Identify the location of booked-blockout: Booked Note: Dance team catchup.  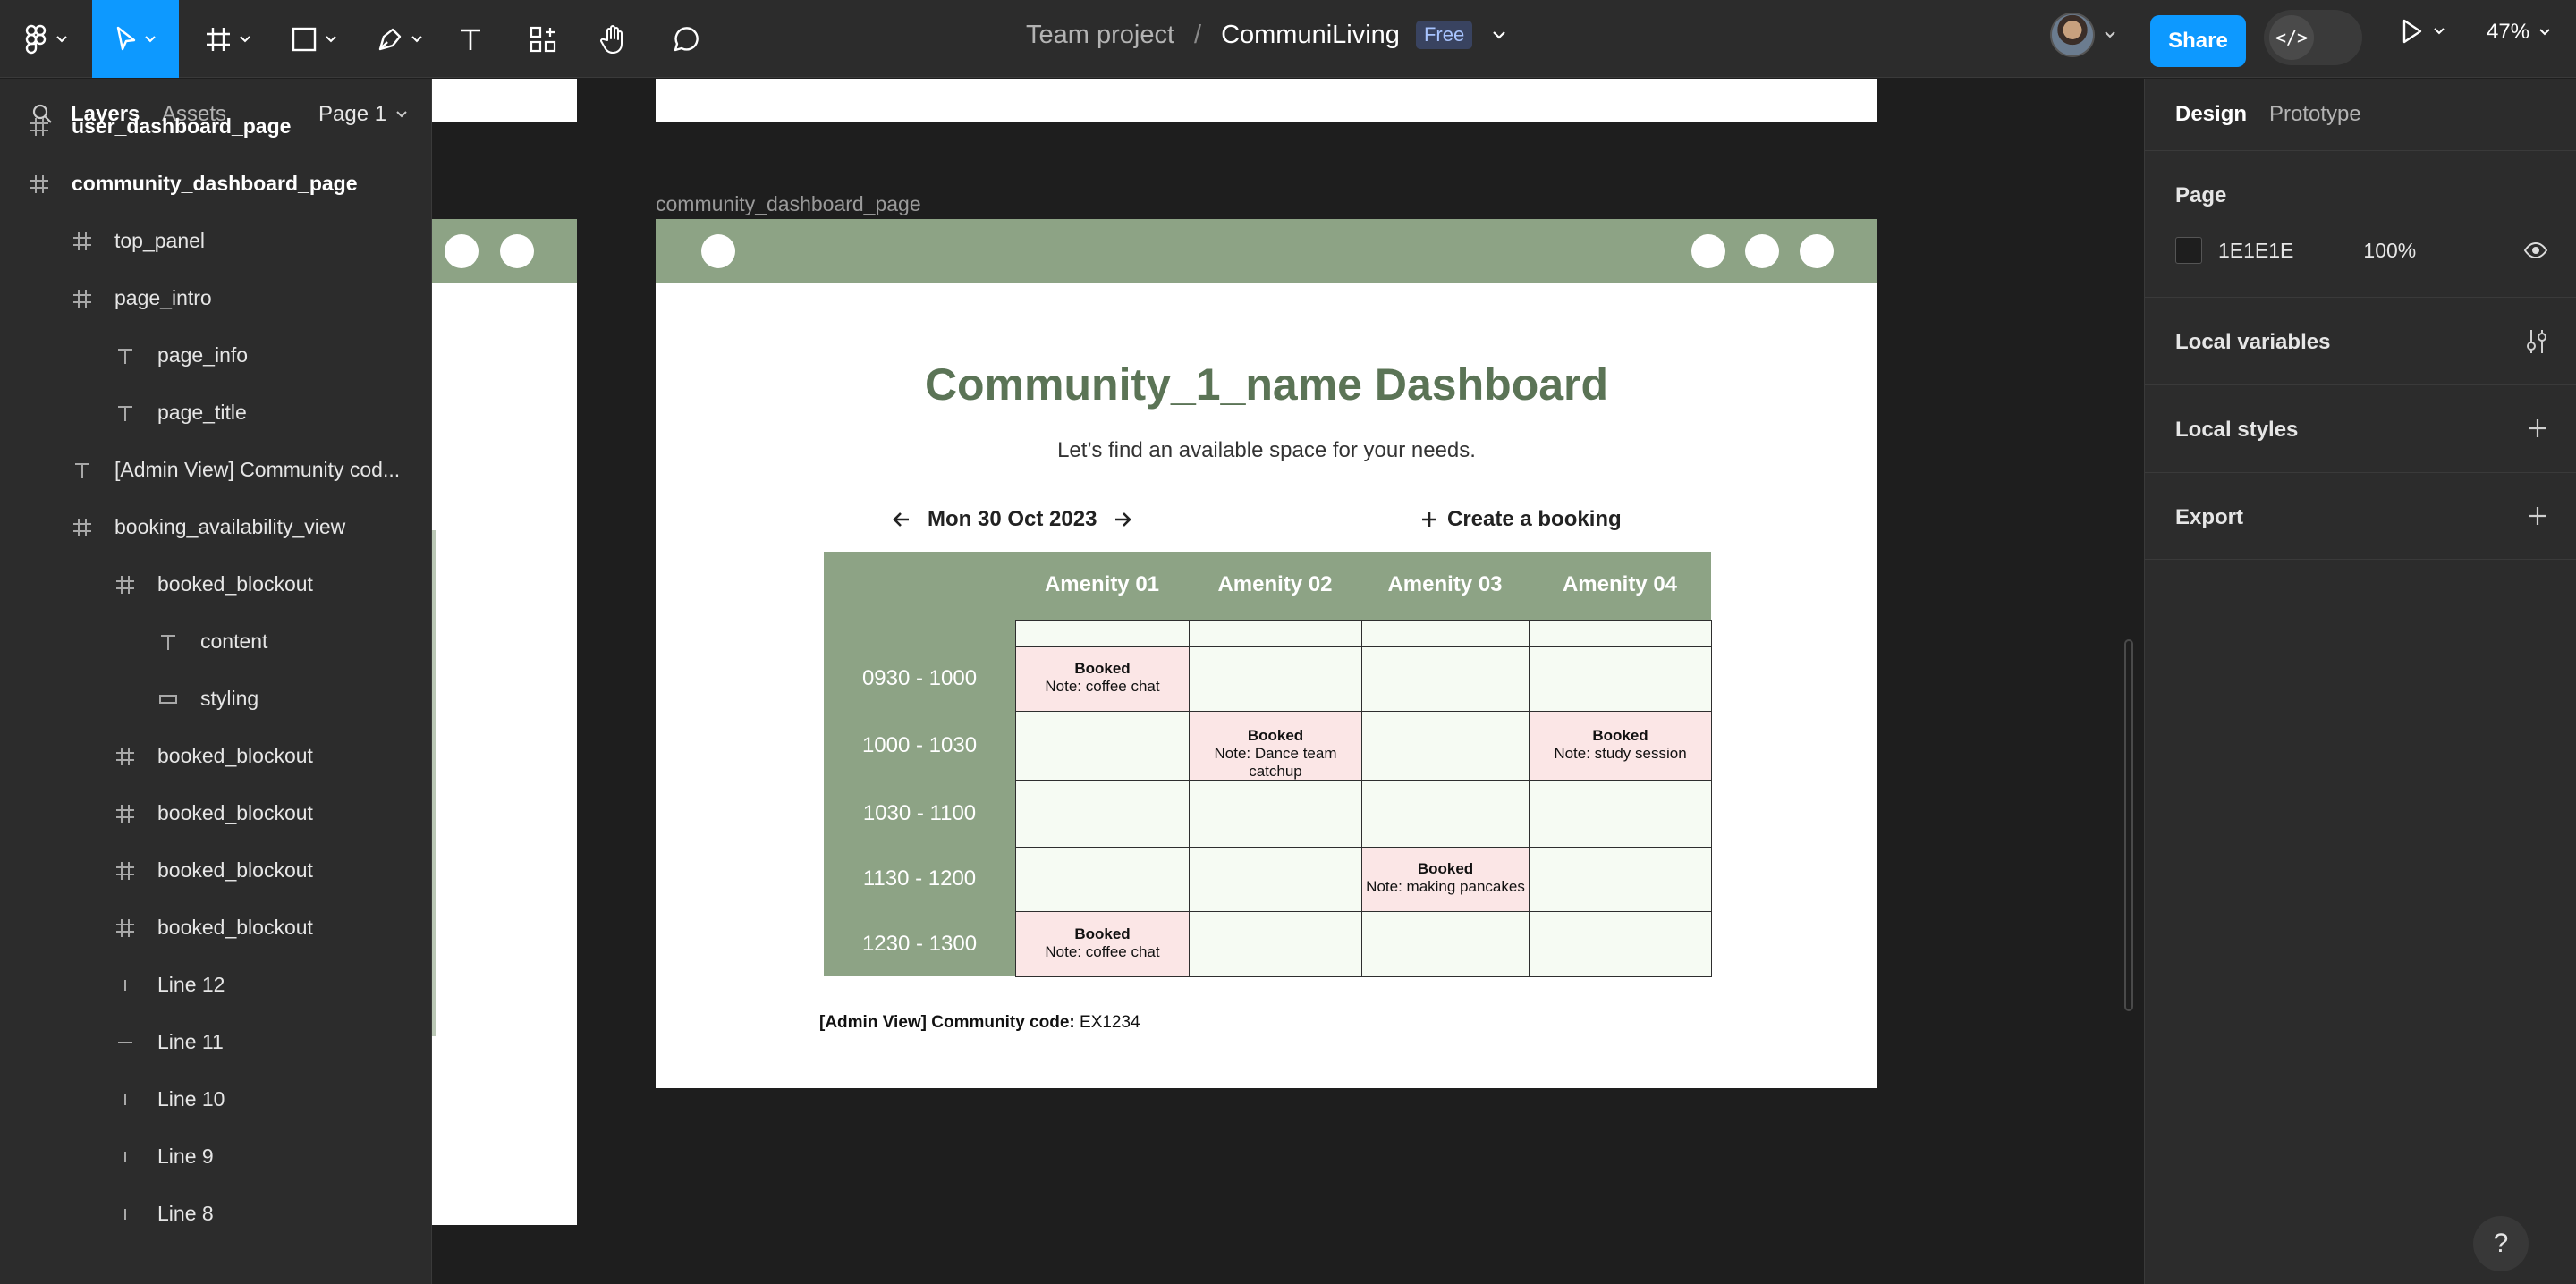
(1275, 746).